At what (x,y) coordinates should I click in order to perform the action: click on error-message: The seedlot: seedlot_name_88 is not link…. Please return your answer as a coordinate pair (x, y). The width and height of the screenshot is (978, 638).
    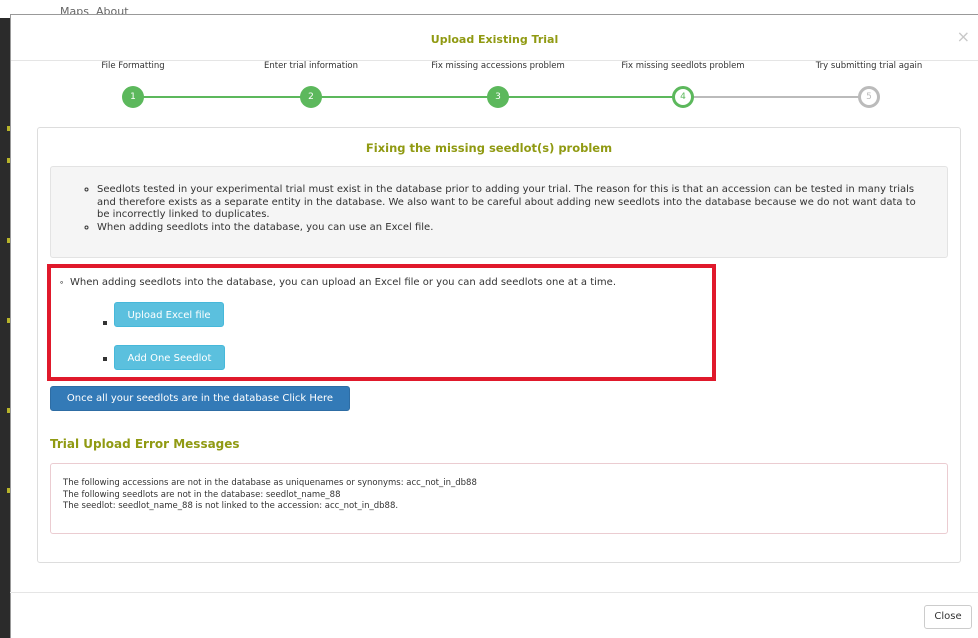
    Looking at the image, I should click on (231, 506).